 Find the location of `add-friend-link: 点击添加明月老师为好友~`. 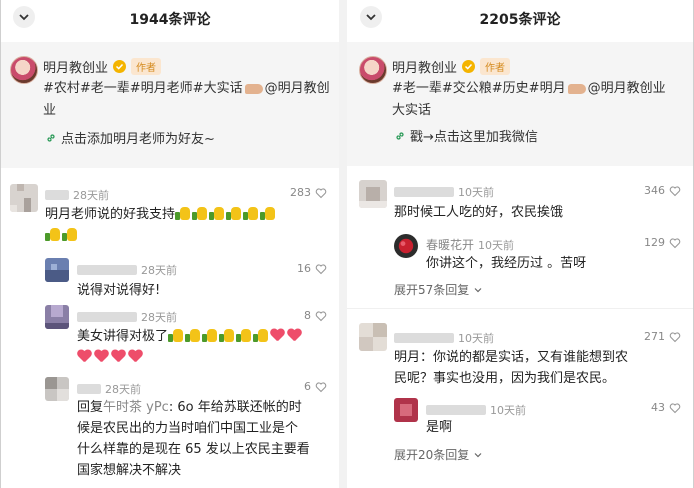

add-friend-link: 点击添加明月老师为好友~ is located at coordinates (130, 137).